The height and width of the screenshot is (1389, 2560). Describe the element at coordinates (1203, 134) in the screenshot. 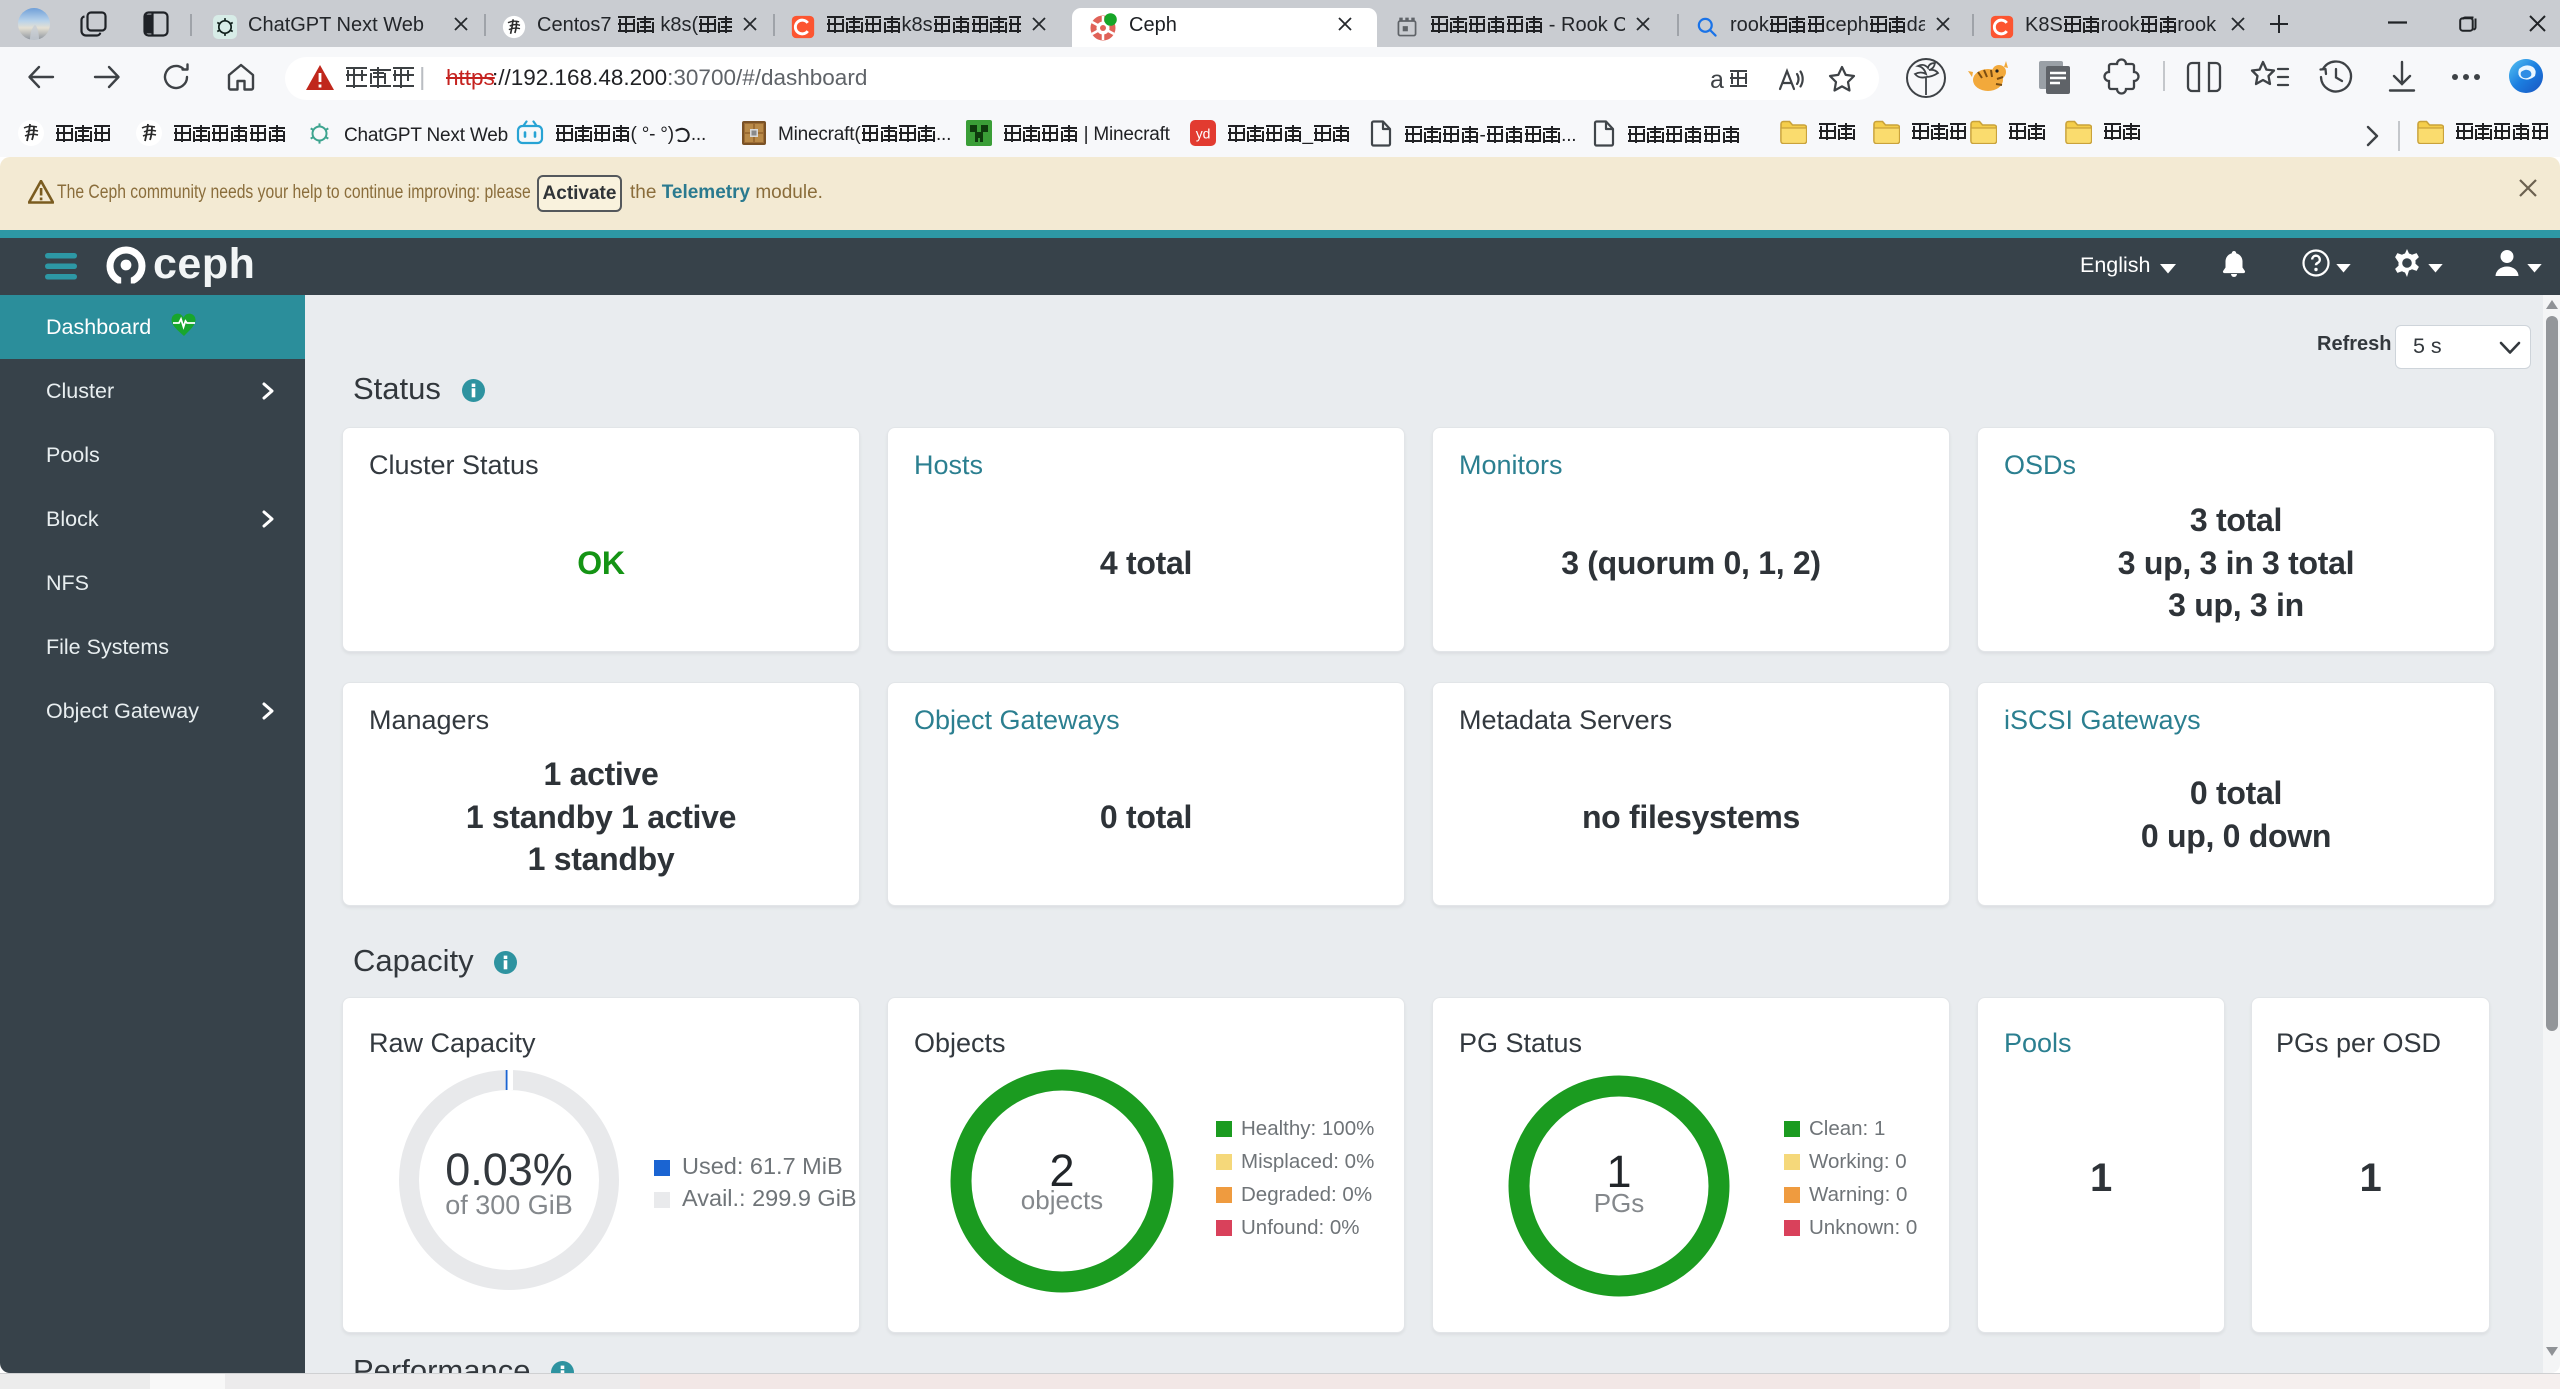

I see `svg-text: yd` at that location.